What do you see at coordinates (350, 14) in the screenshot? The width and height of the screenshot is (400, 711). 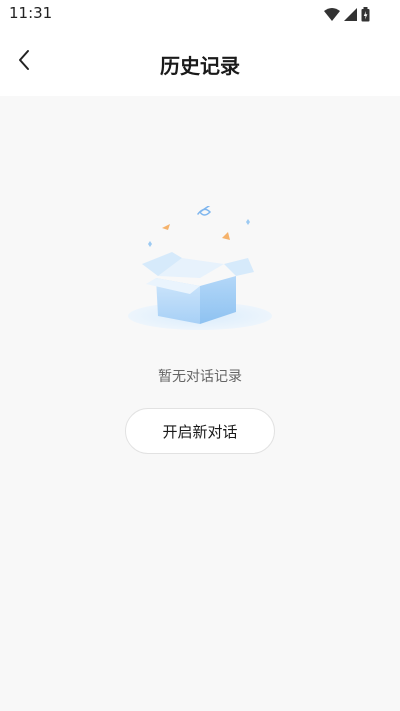 I see `signal-icon` at bounding box center [350, 14].